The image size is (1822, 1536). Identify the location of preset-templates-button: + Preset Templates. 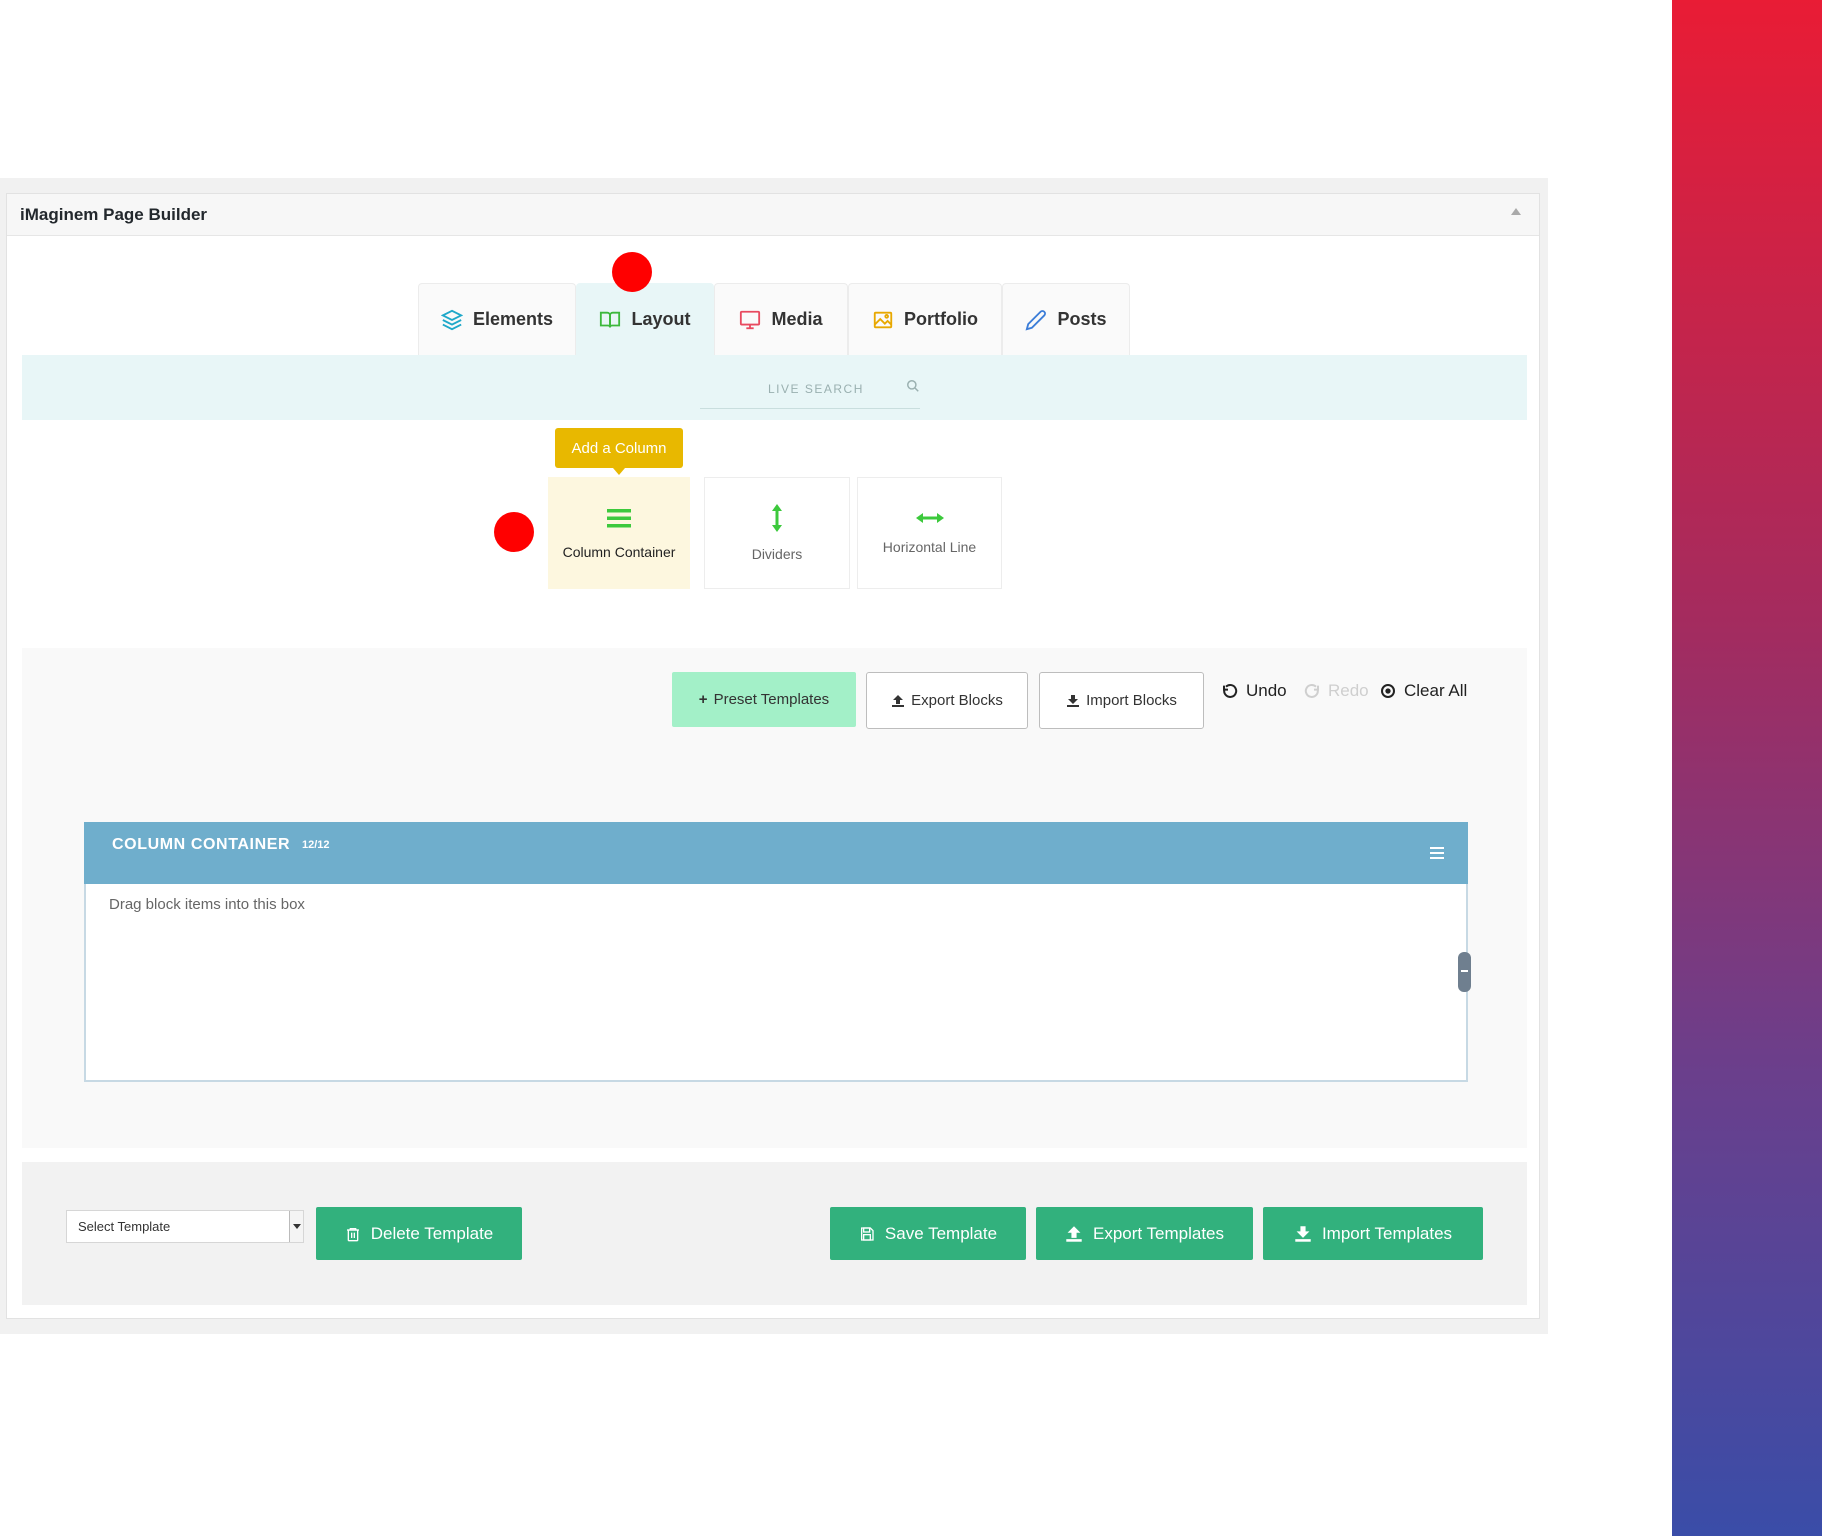
(764, 699).